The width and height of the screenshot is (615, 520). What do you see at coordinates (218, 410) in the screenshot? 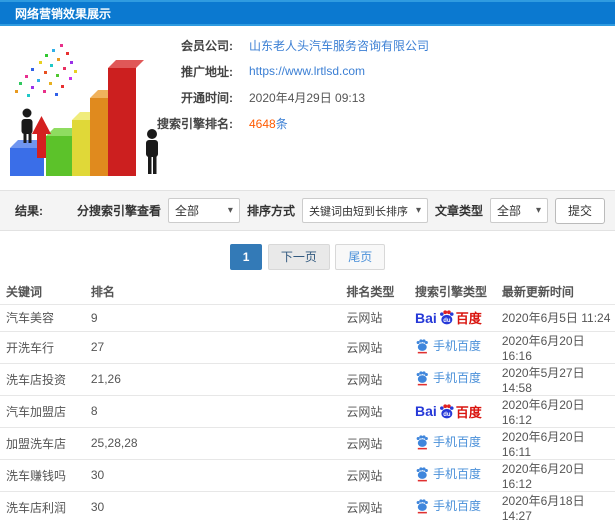
I see `rank-link: 8` at bounding box center [218, 410].